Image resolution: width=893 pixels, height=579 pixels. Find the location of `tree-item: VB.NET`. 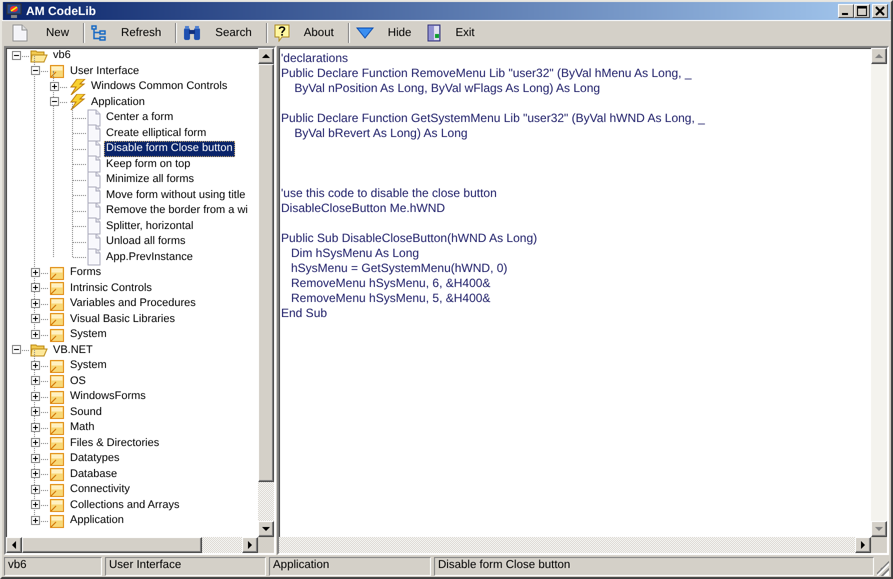

tree-item: VB.NET is located at coordinates (73, 350).